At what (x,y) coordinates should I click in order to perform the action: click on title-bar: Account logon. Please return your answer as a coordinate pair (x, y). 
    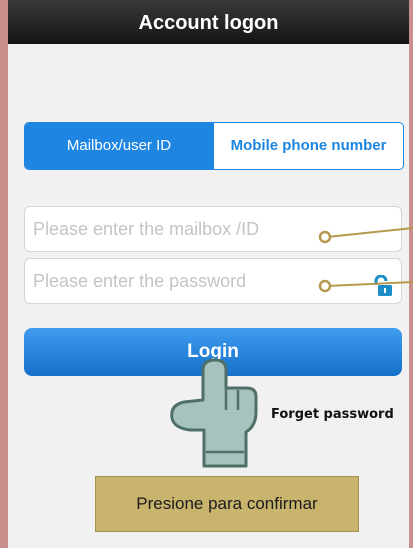
    Looking at the image, I should click on (208, 22).